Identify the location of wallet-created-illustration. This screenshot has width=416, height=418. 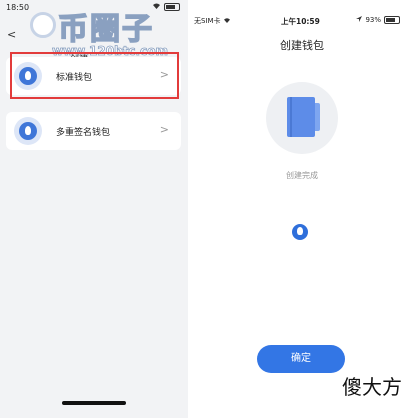
(302, 118).